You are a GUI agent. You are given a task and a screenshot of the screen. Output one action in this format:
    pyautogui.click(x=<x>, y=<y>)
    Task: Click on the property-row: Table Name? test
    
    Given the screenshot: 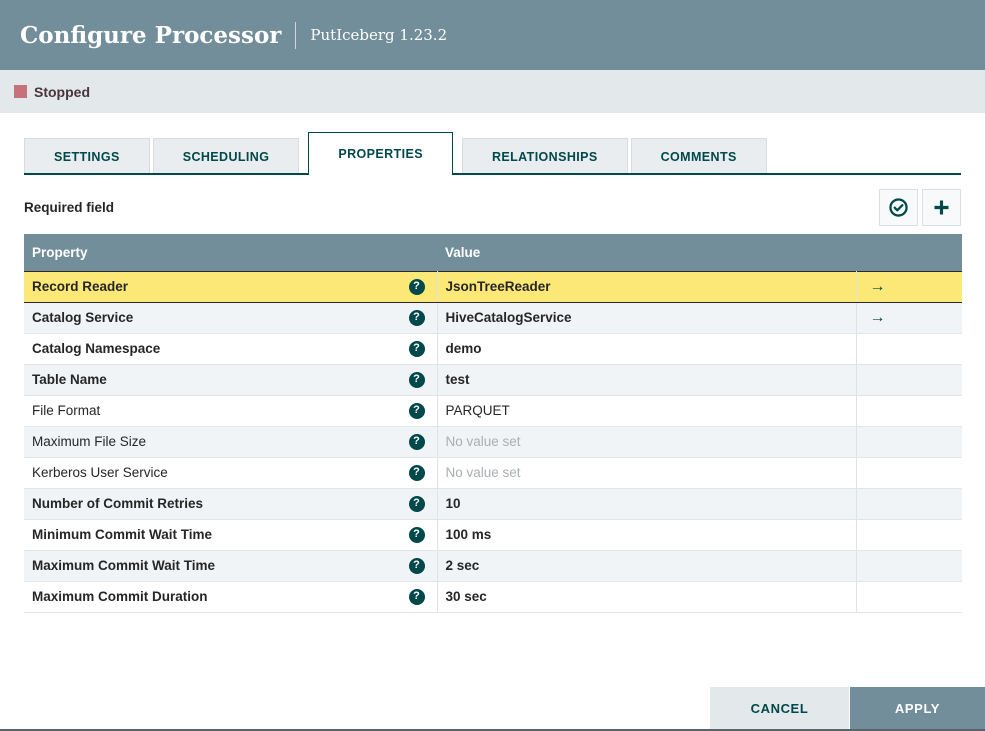 What is the action you would take?
    pyautogui.click(x=493, y=380)
    